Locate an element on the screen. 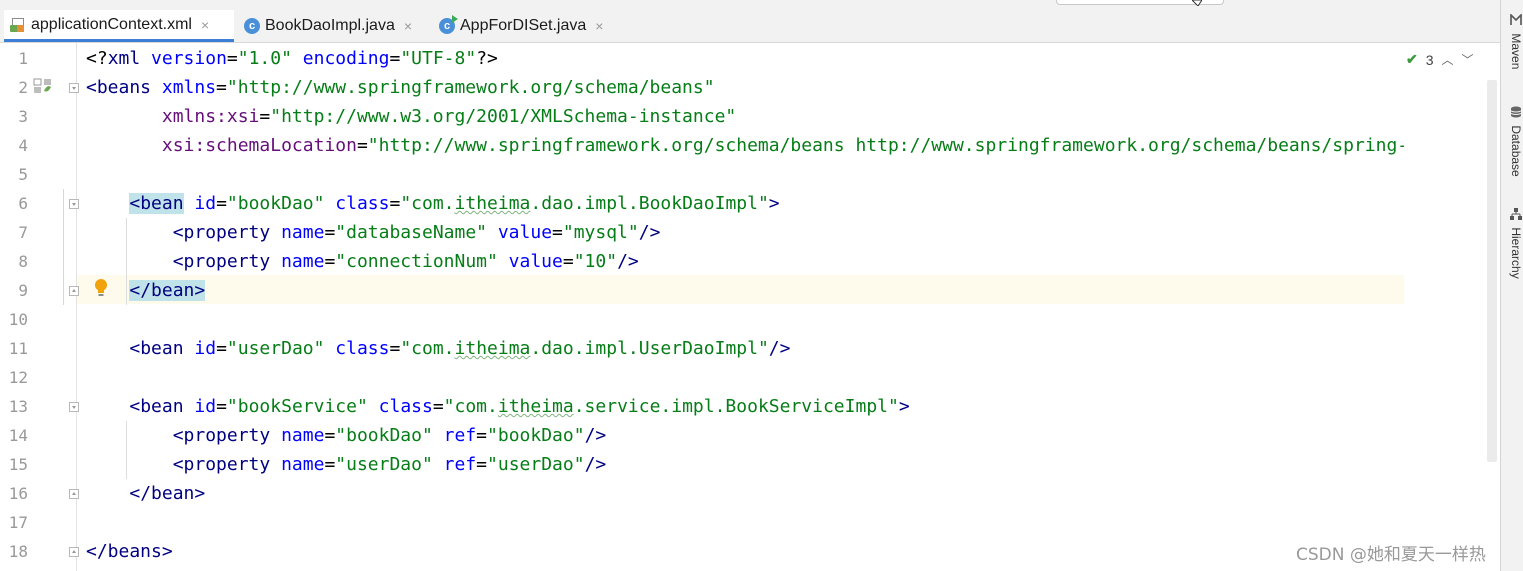 The width and height of the screenshot is (1523, 571). maven-tool-button: Maven is located at coordinates (1513, 41).